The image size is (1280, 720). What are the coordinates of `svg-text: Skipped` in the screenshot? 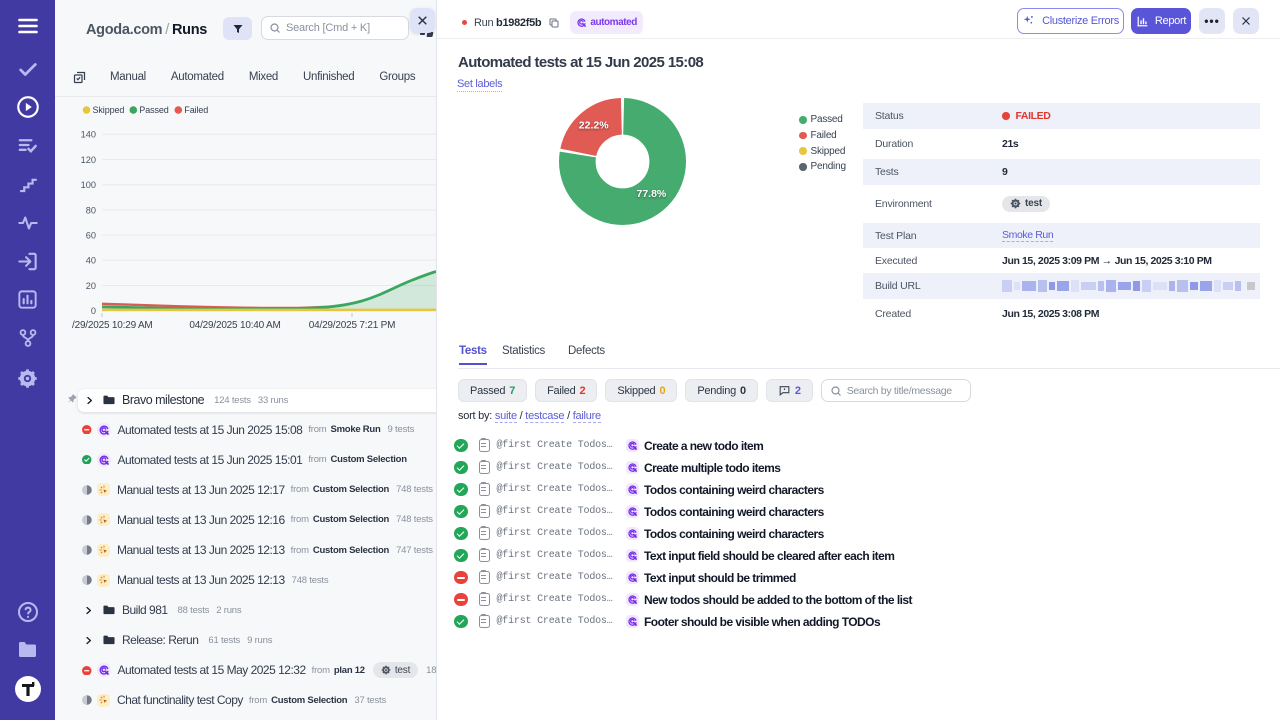 It's located at (109, 110).